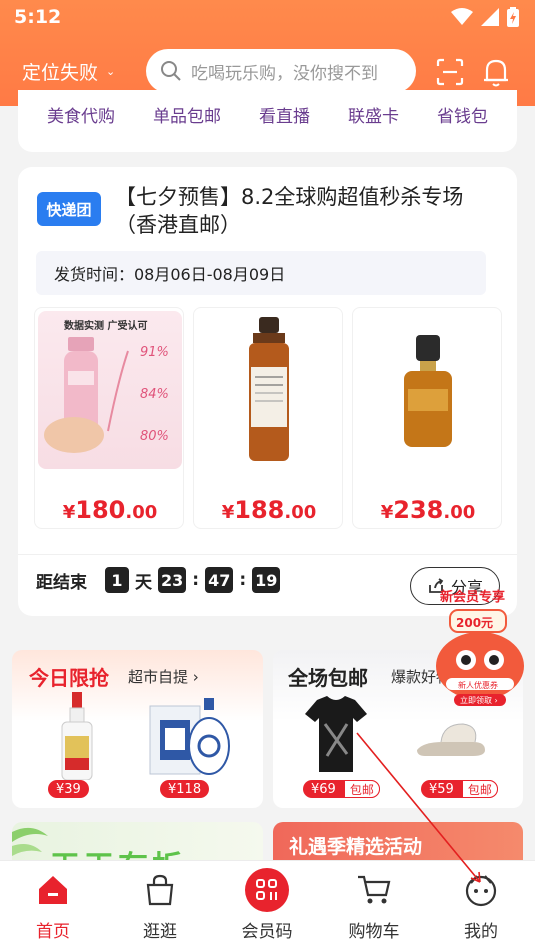 The height and width of the screenshot is (951, 535). I want to click on product-card: ¥238.00, so click(427, 418).